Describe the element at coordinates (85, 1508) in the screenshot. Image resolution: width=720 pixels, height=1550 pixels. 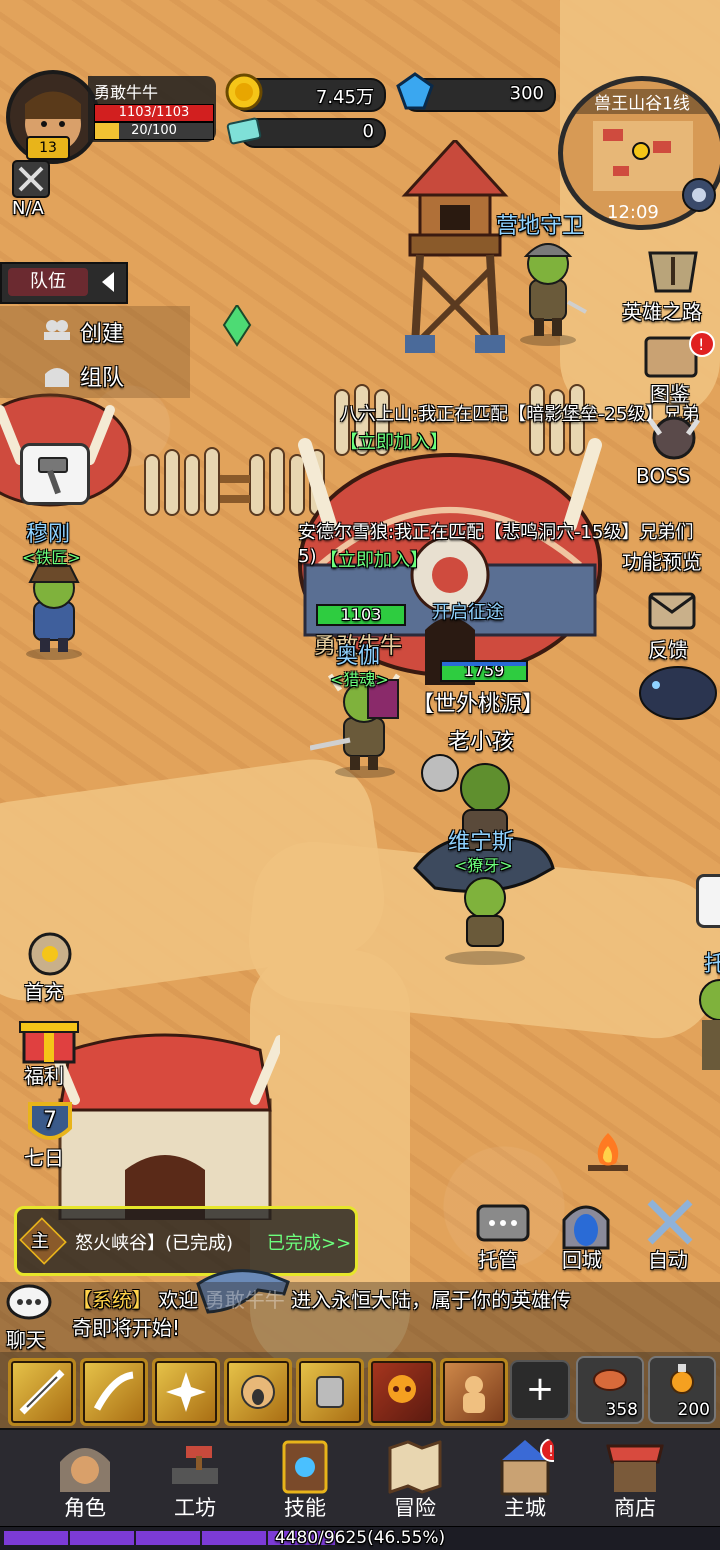
I see `nav-role-label: 角色` at that location.